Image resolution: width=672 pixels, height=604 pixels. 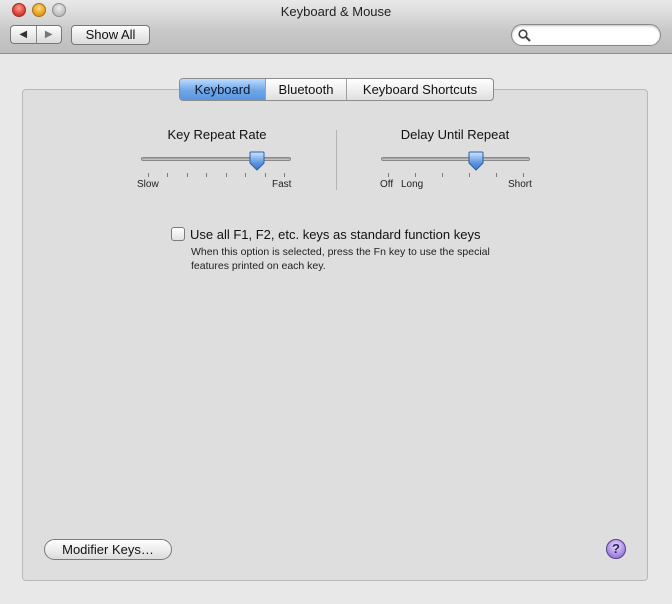 What do you see at coordinates (216, 159) in the screenshot?
I see `key-repeat-track` at bounding box center [216, 159].